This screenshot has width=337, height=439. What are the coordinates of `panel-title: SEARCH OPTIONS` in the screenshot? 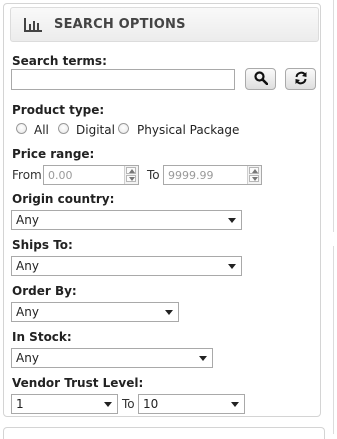 It's located at (120, 24).